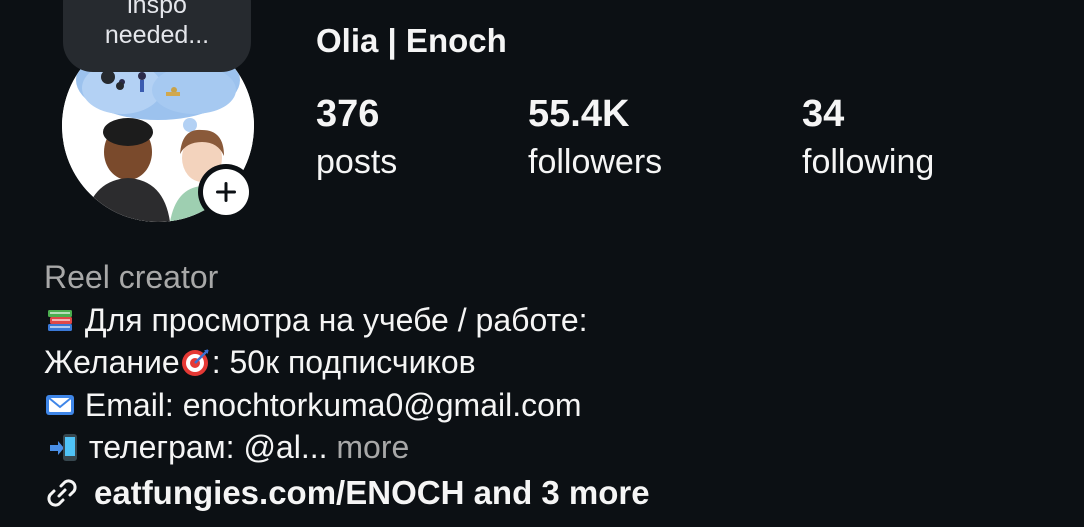  What do you see at coordinates (357, 162) in the screenshot?
I see `stat-posts-label: posts` at bounding box center [357, 162].